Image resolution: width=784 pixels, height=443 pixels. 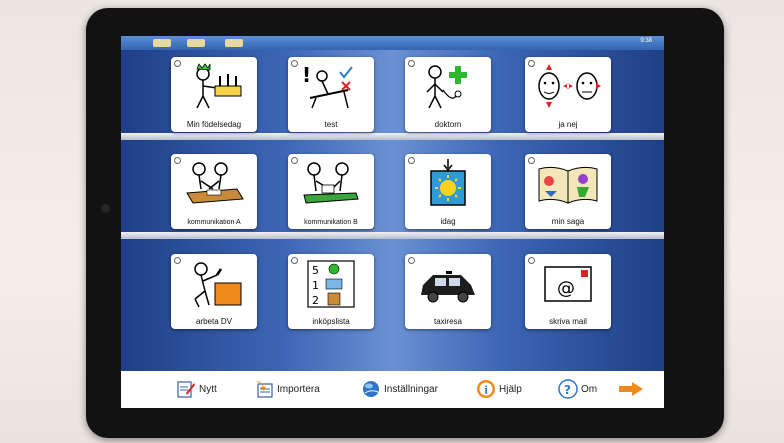 I want to click on communication-b-icon, so click(x=331, y=184).